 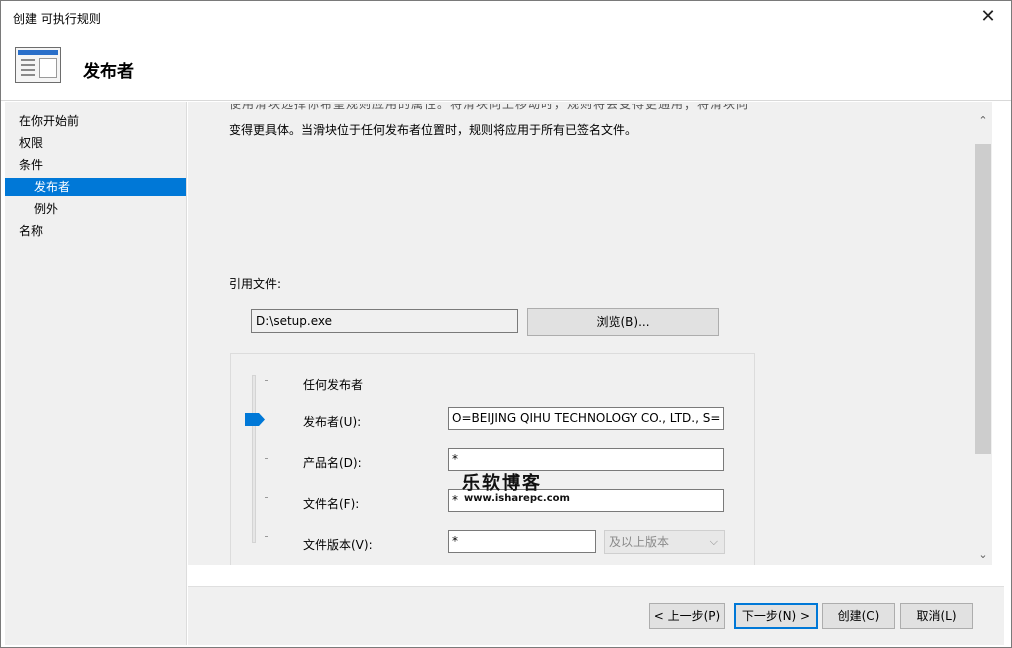 I want to click on step-exceptions: 例外, so click(x=95, y=209).